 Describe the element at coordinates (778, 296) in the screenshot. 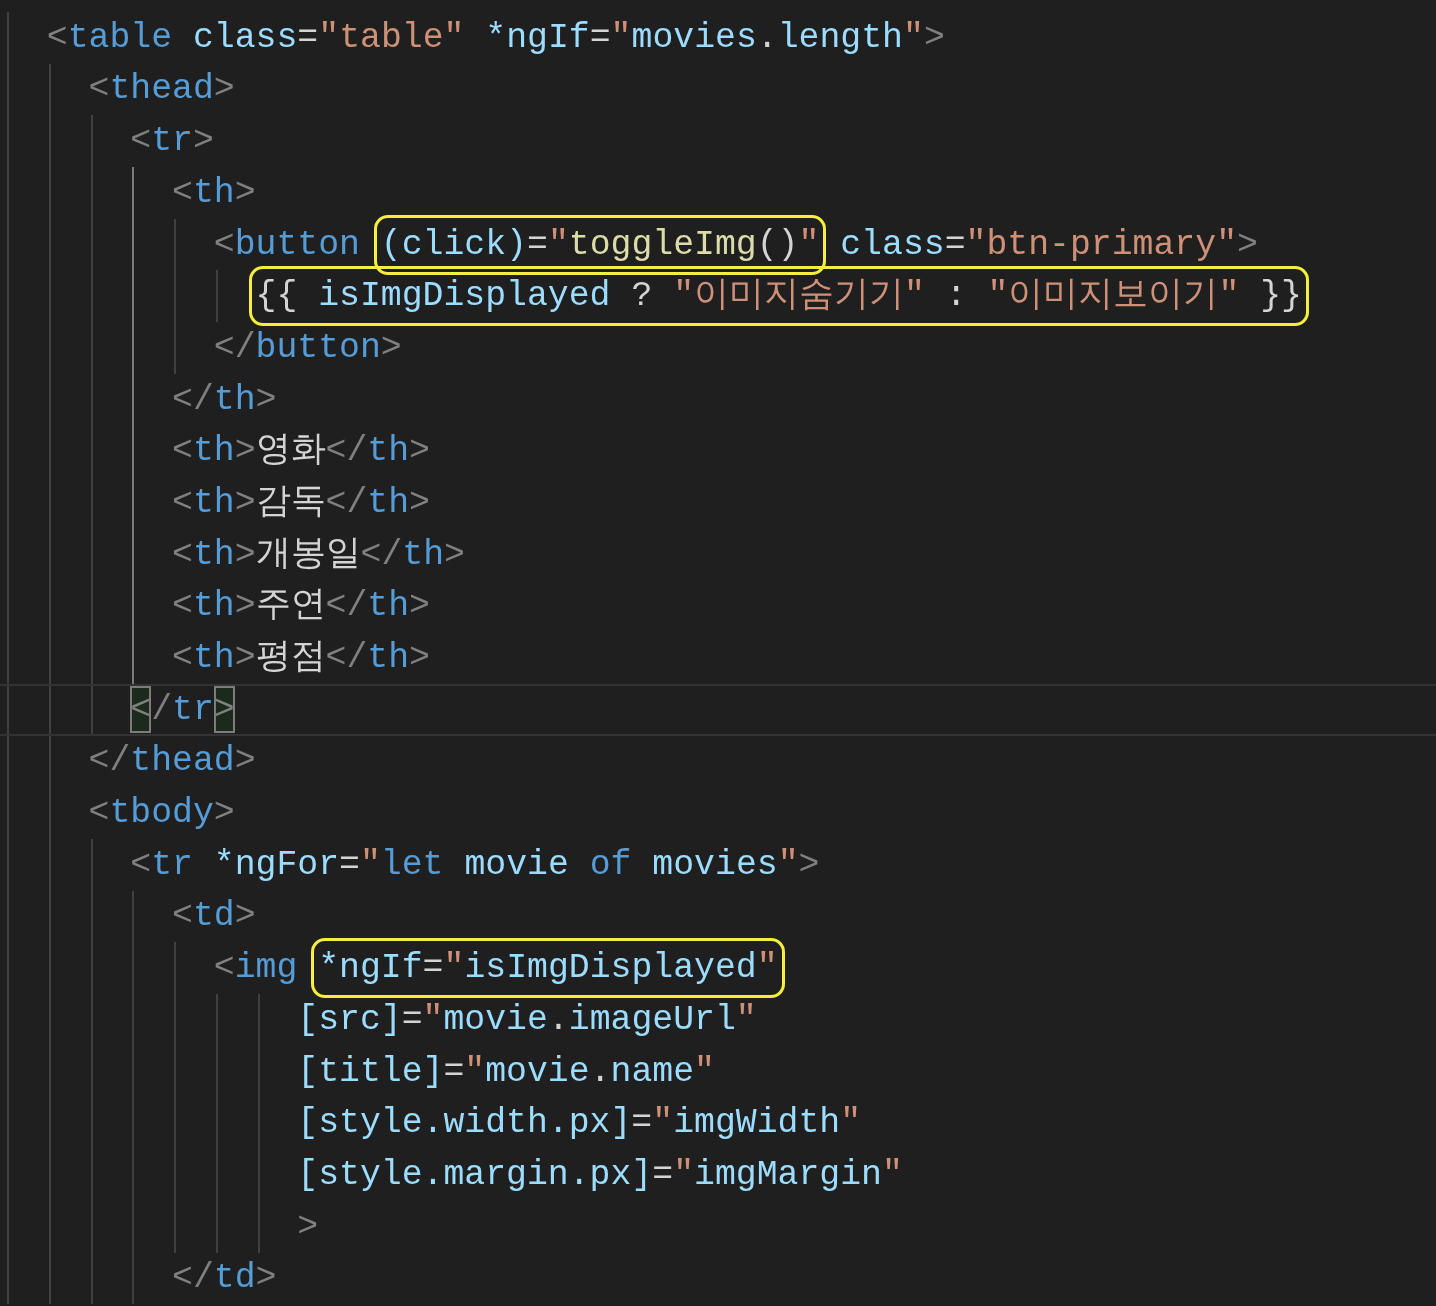

I see `highlighted-code: {{ isImgDisplayed ? "이미지숨기기" : "이미지보이기" }}` at that location.